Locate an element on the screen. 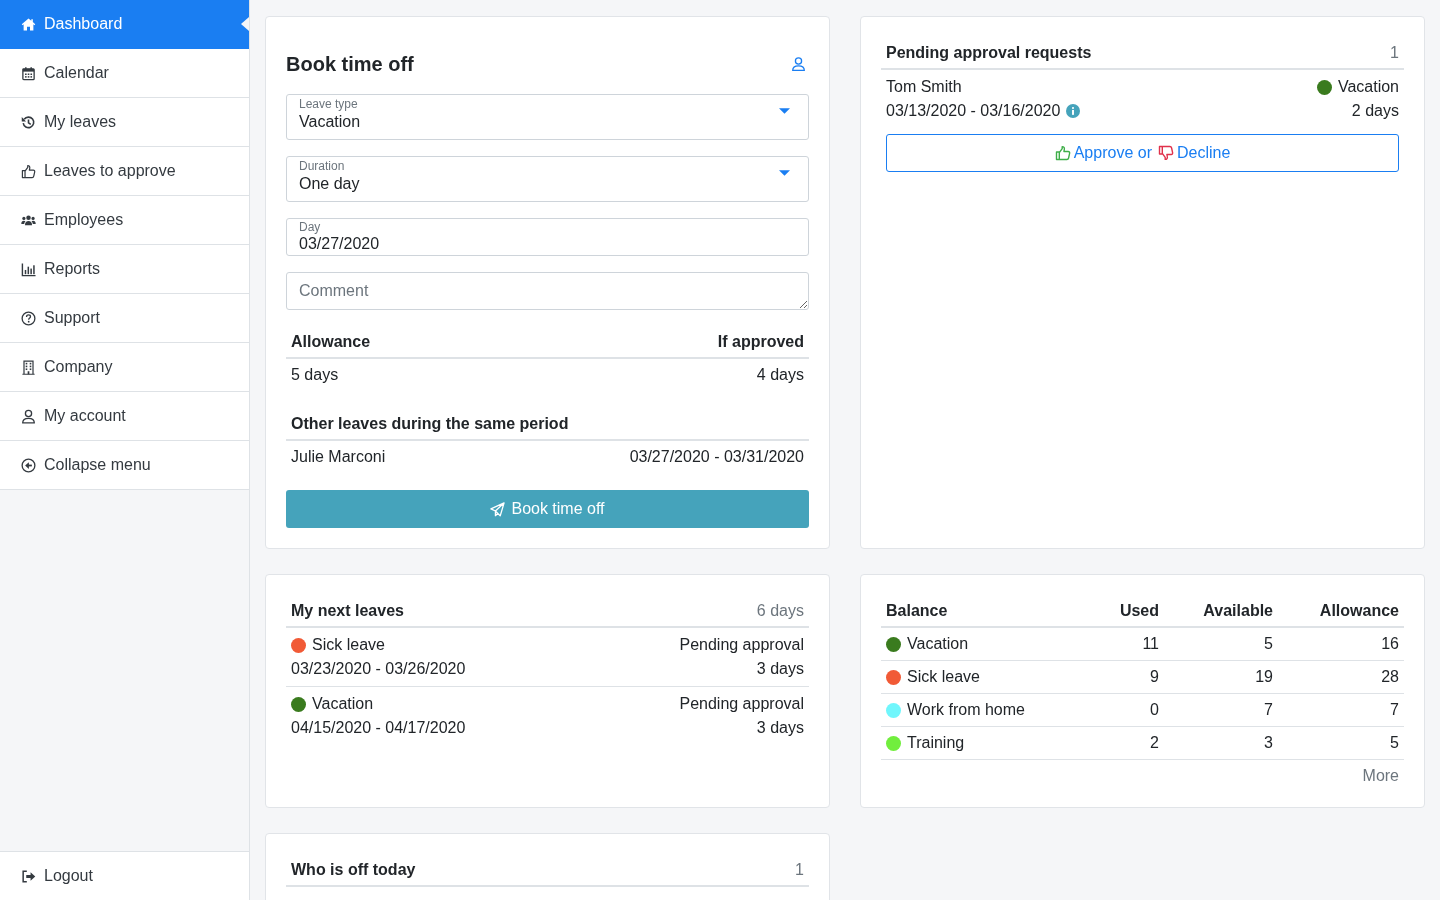 The height and width of the screenshot is (900, 1440). paper-plane-icon is located at coordinates (498, 509).